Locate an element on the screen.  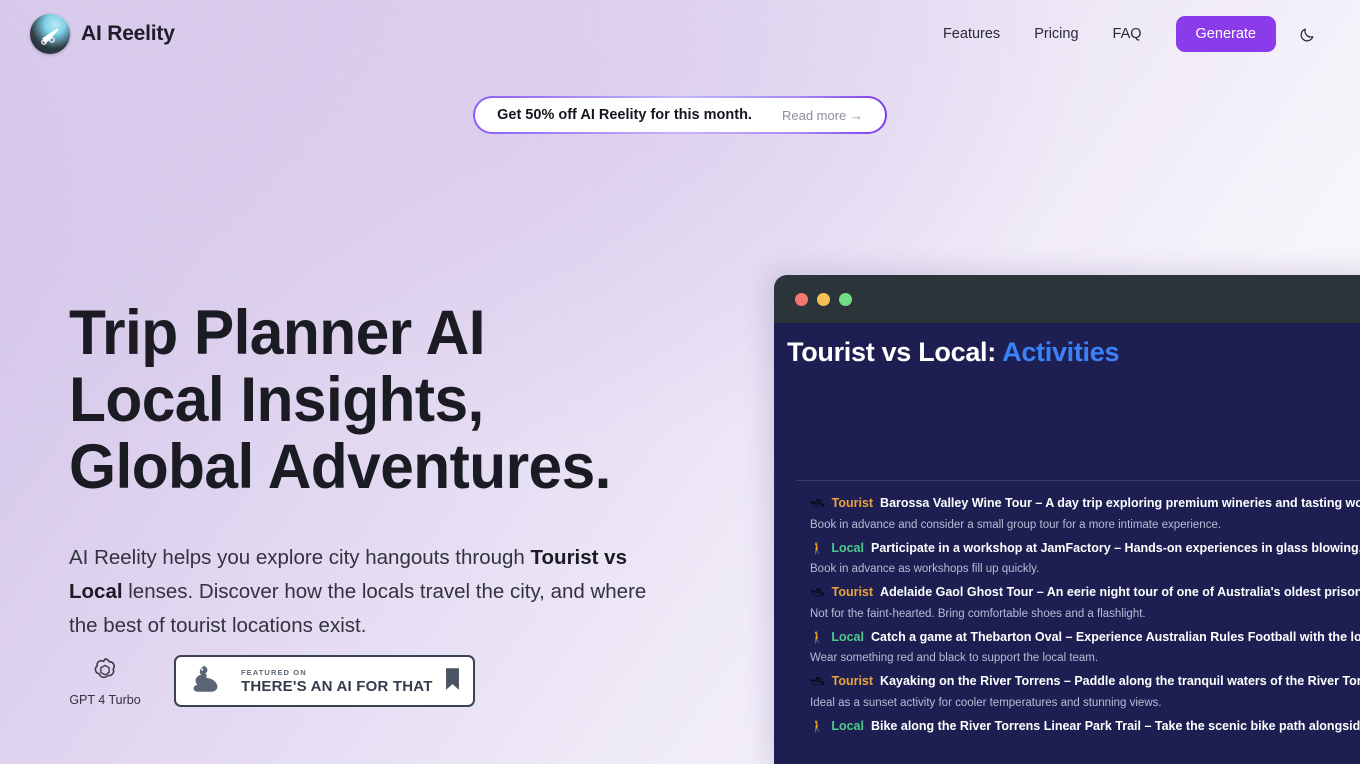
nav-link-features: Features is located at coordinates (971, 34).